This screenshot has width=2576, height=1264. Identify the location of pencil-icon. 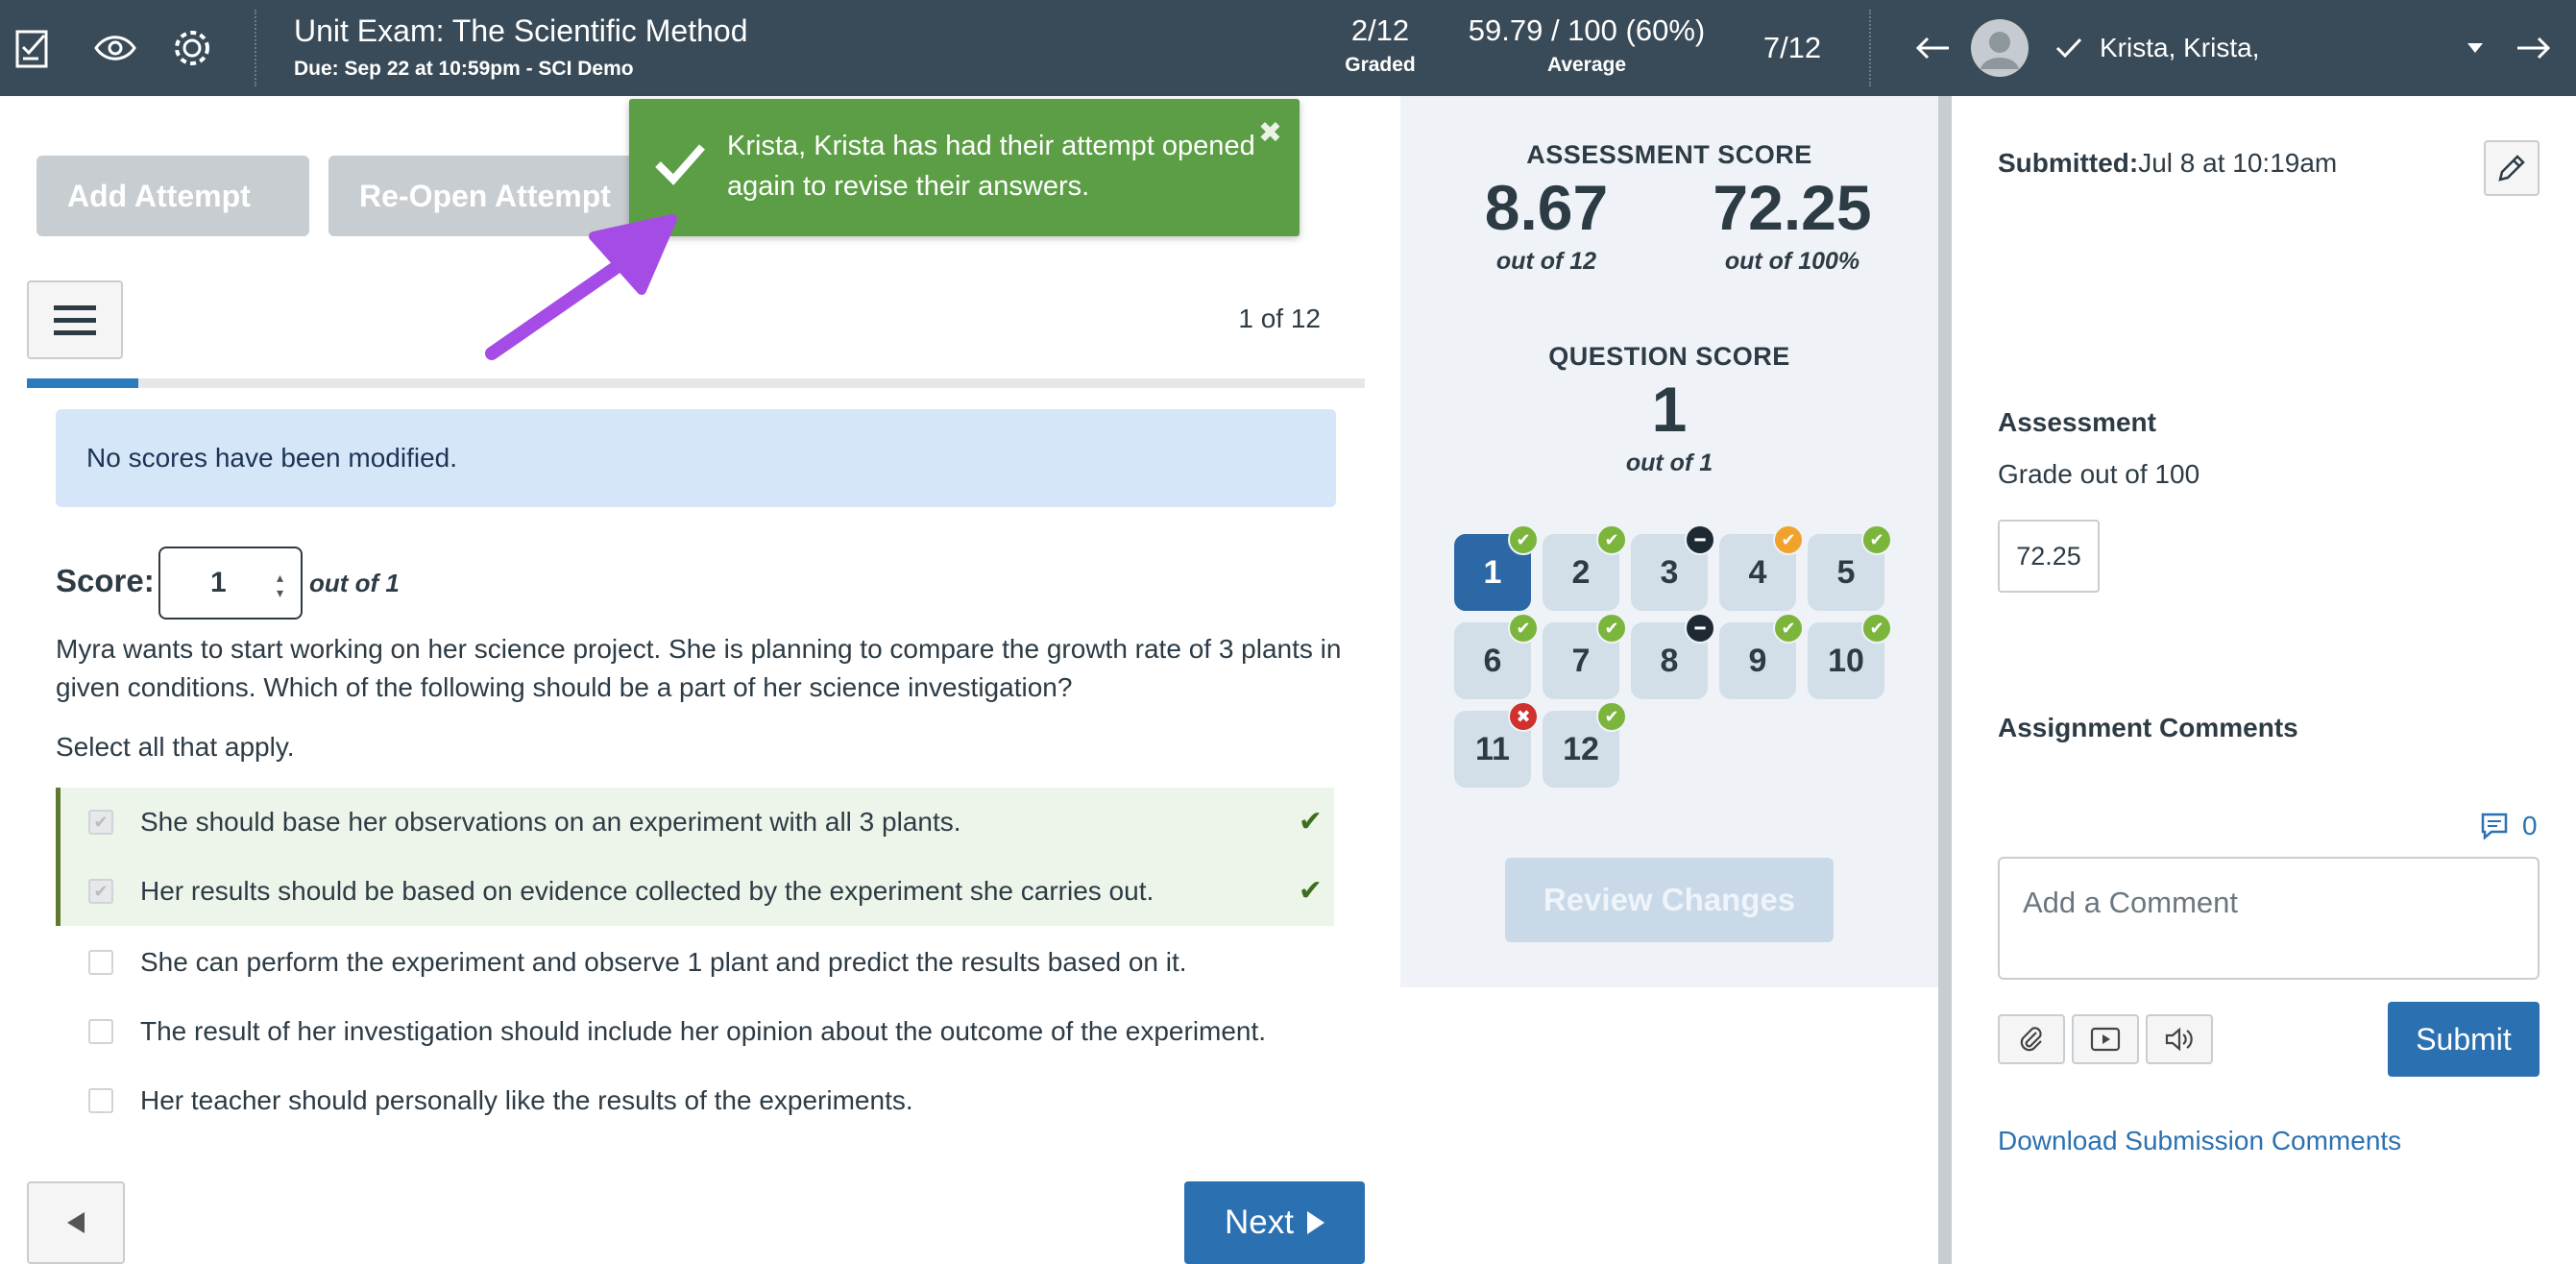
(2512, 168).